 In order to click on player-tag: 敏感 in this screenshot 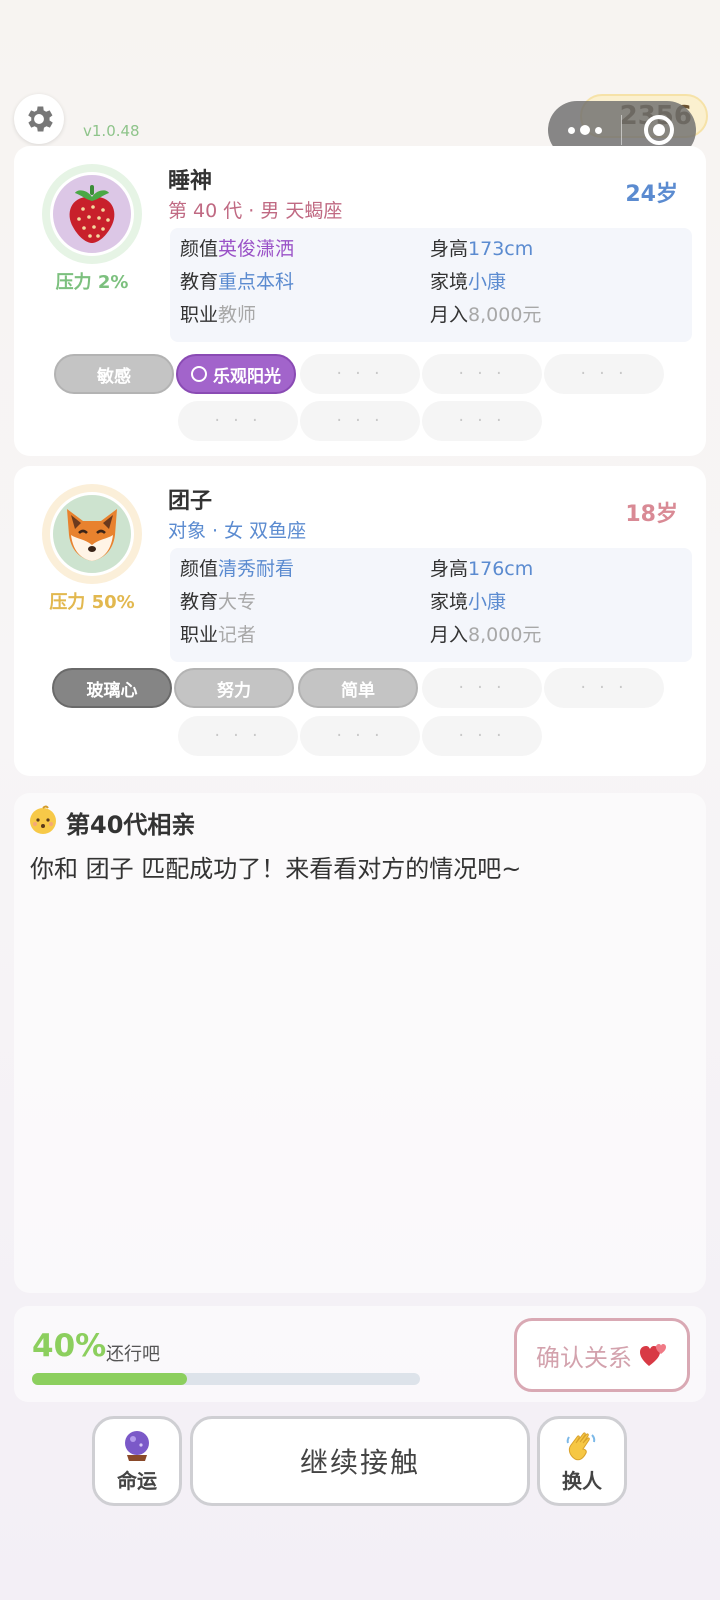, I will do `click(114, 374)`.